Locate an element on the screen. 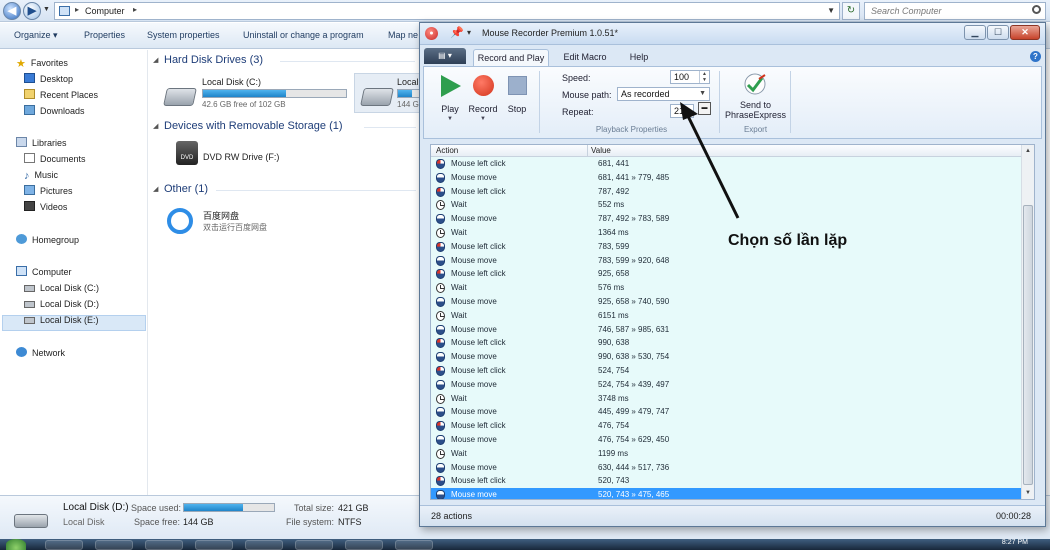  breadcrumb-computer: Computer is located at coordinates (105, 11).